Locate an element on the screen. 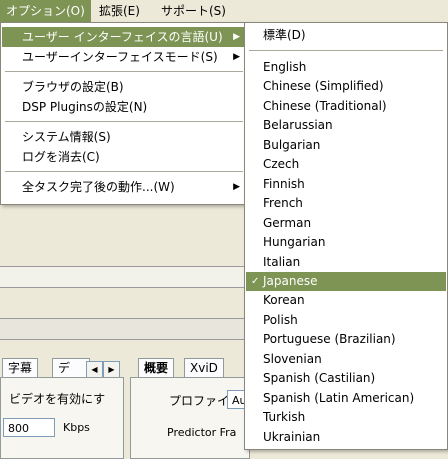  language-label: English is located at coordinates (285, 67).